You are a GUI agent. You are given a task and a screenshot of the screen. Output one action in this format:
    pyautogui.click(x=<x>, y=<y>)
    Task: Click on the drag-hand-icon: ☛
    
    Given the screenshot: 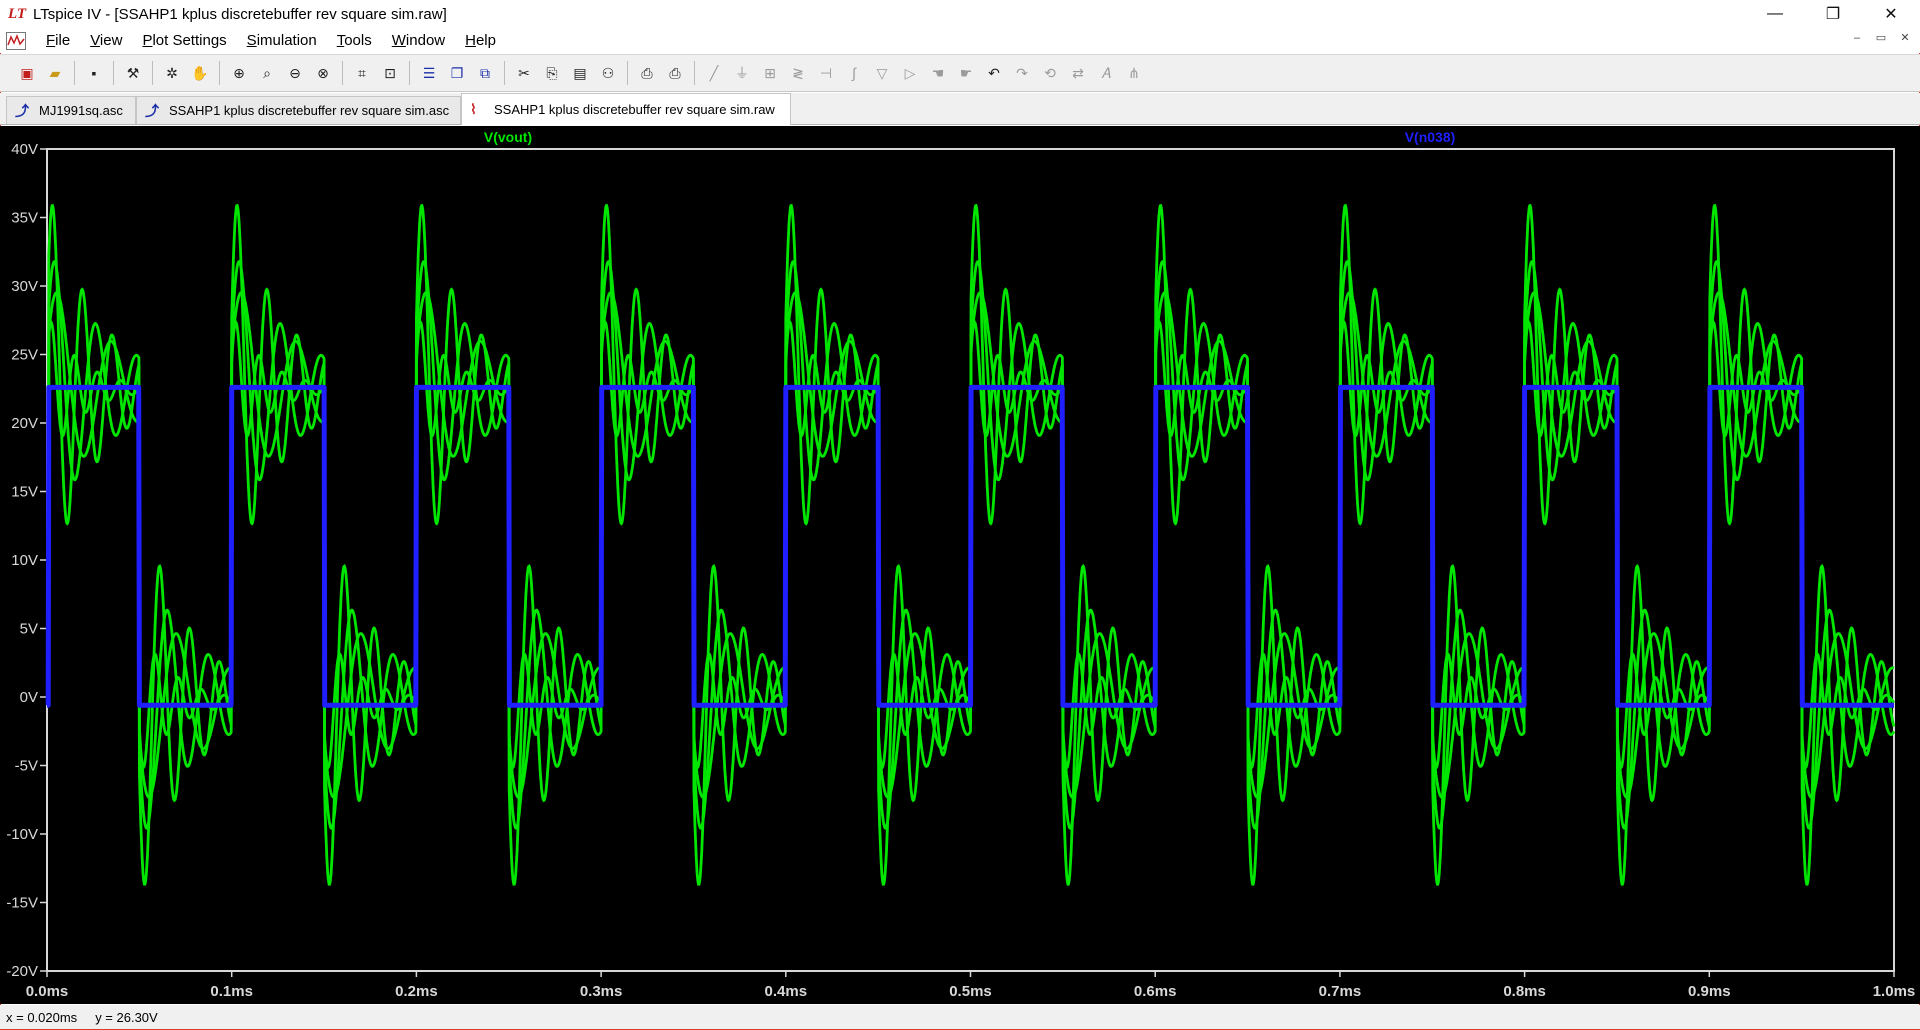 What is the action you would take?
    pyautogui.click(x=966, y=73)
    